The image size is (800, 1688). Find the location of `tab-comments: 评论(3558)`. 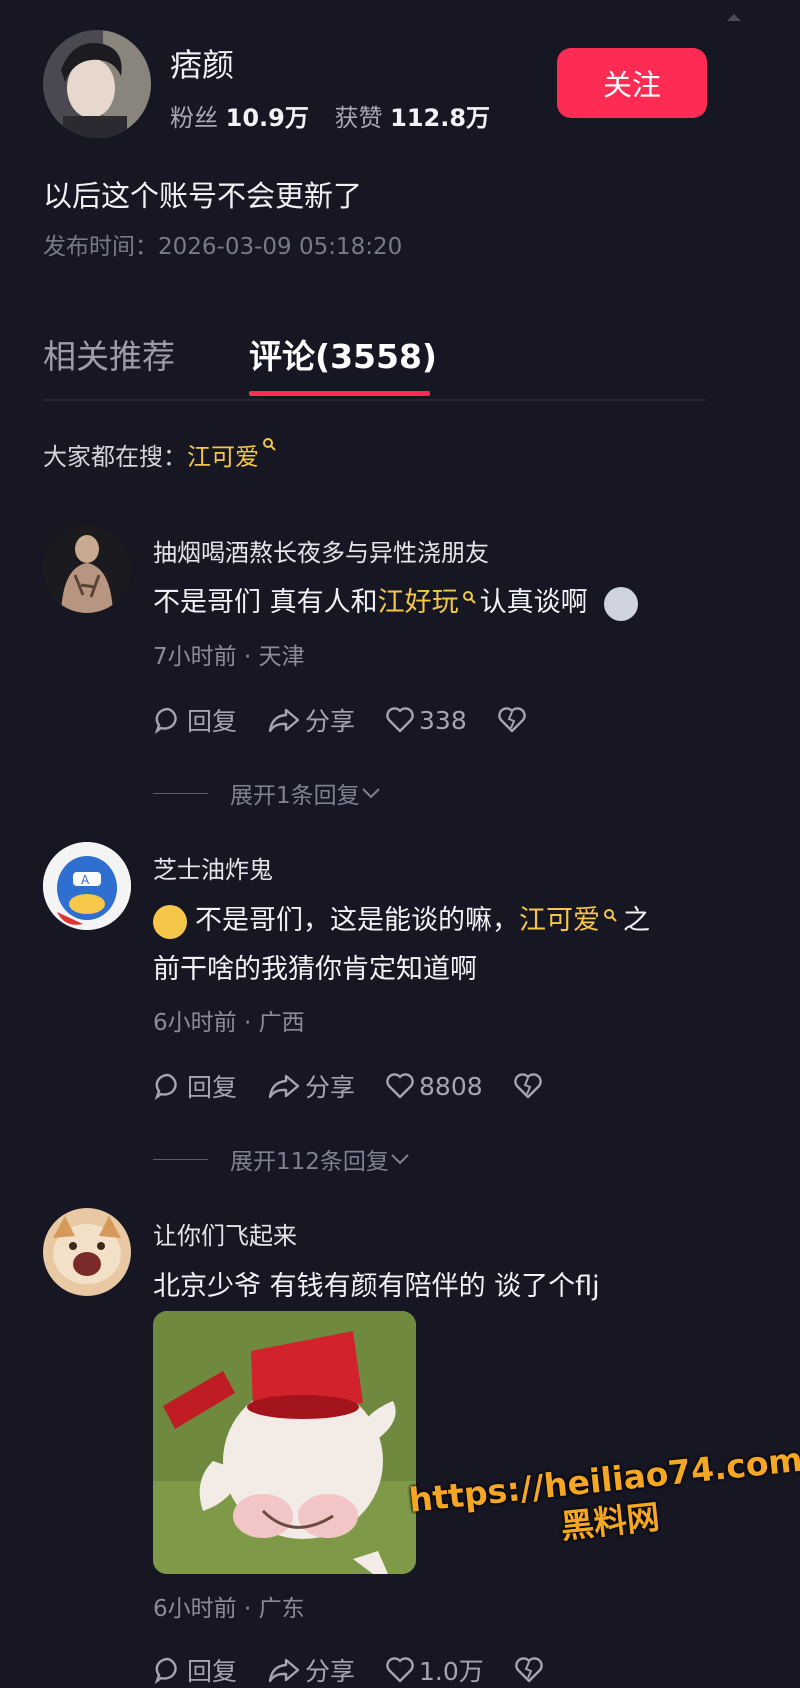

tab-comments: 评论(3558) is located at coordinates (343, 354).